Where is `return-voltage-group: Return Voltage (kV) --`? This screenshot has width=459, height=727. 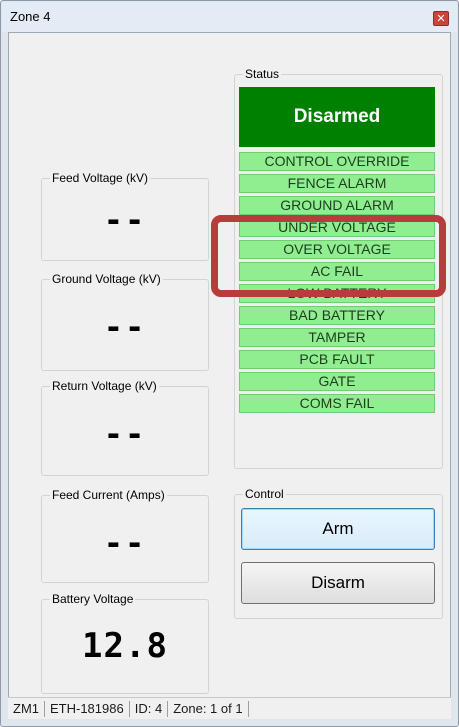
return-voltage-group: Return Voltage (kV) -- is located at coordinates (125, 427).